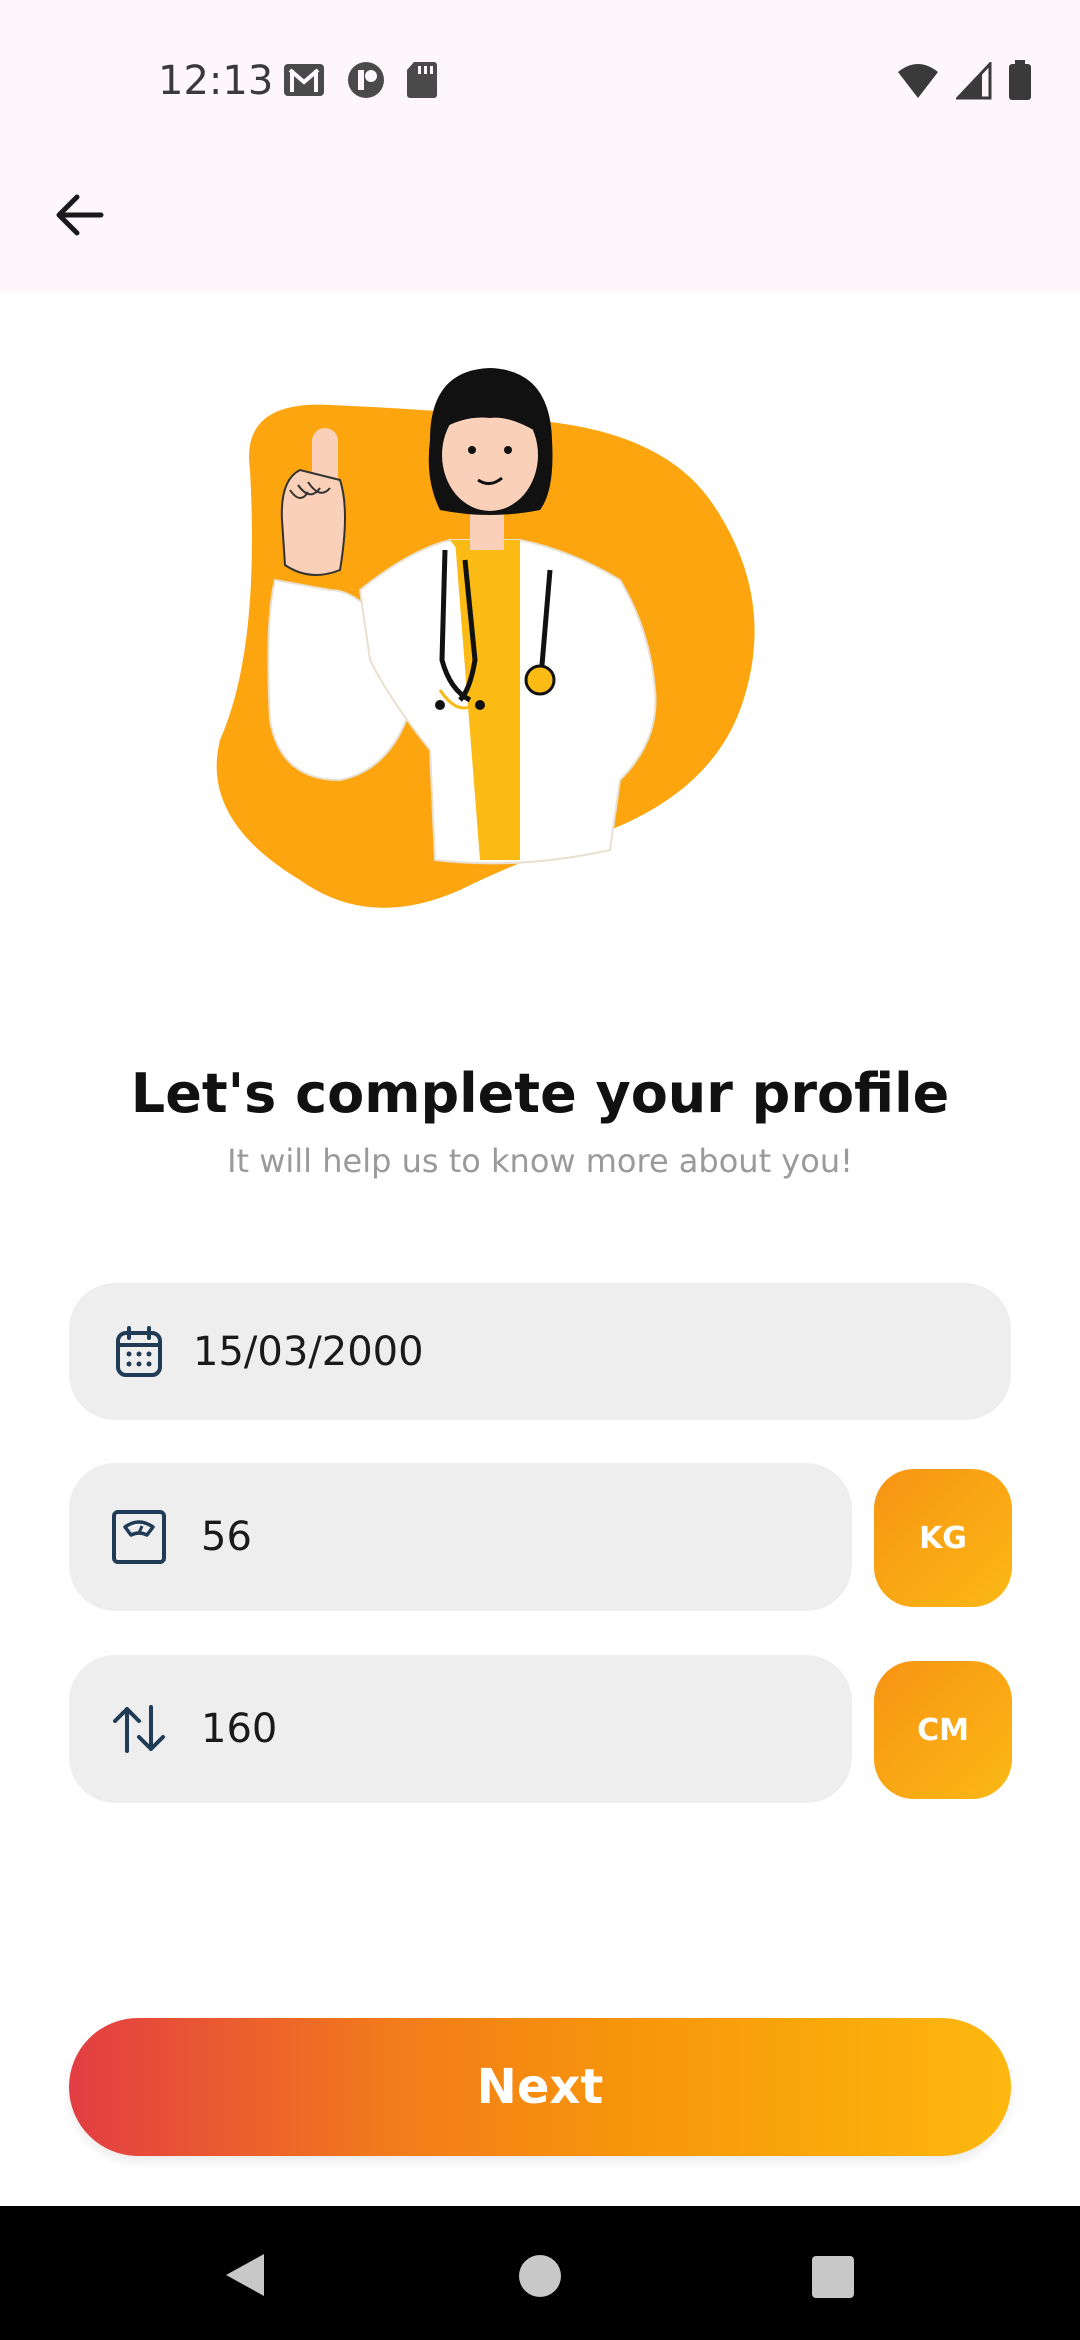 Image resolution: width=1080 pixels, height=2340 pixels. I want to click on system-nav-bar, so click(540, 2273).